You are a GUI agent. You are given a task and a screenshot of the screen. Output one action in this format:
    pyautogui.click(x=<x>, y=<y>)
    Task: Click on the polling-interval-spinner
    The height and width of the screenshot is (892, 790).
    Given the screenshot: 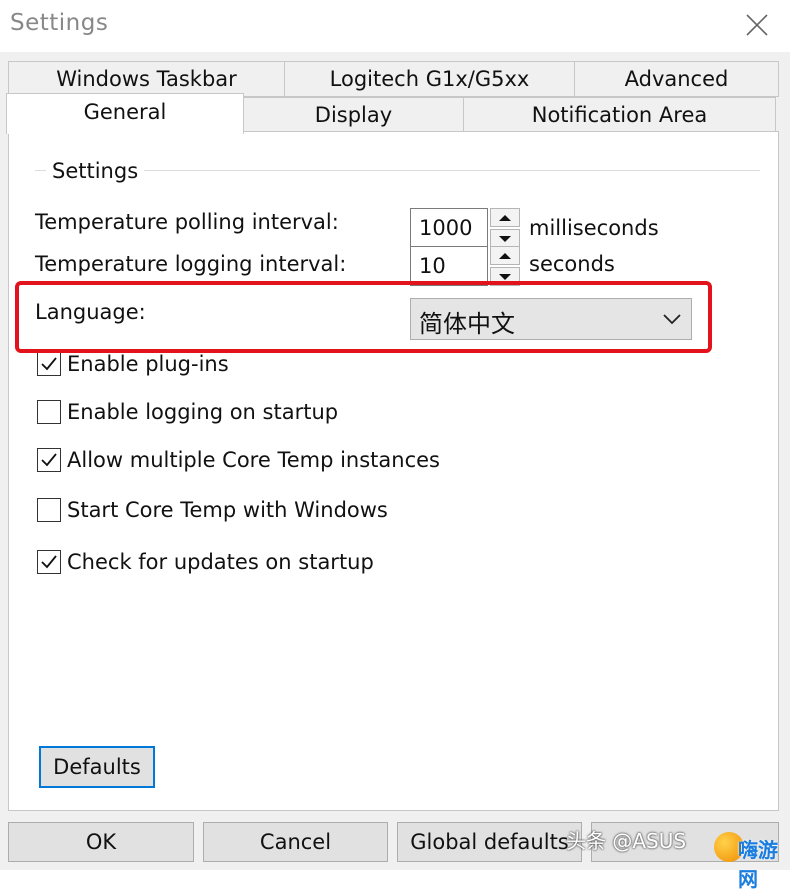 What is the action you would take?
    pyautogui.click(x=505, y=228)
    